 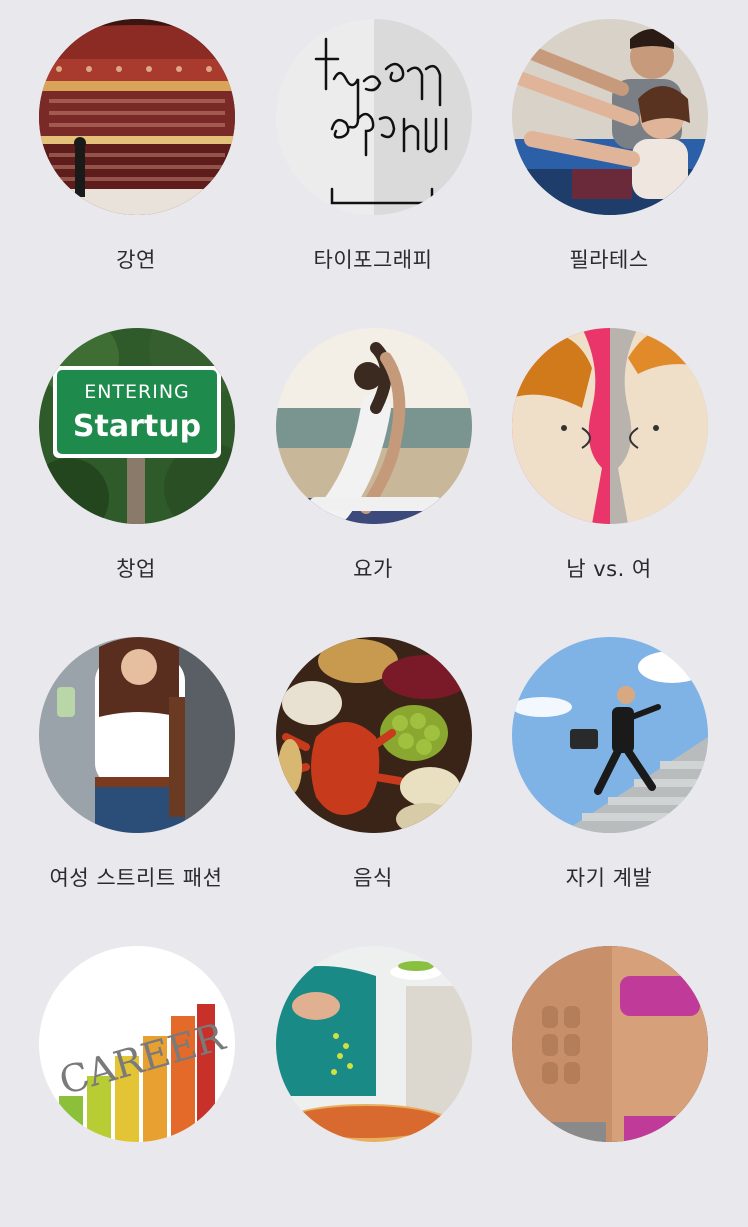 I want to click on category-label: 필라테스, so click(x=609, y=260).